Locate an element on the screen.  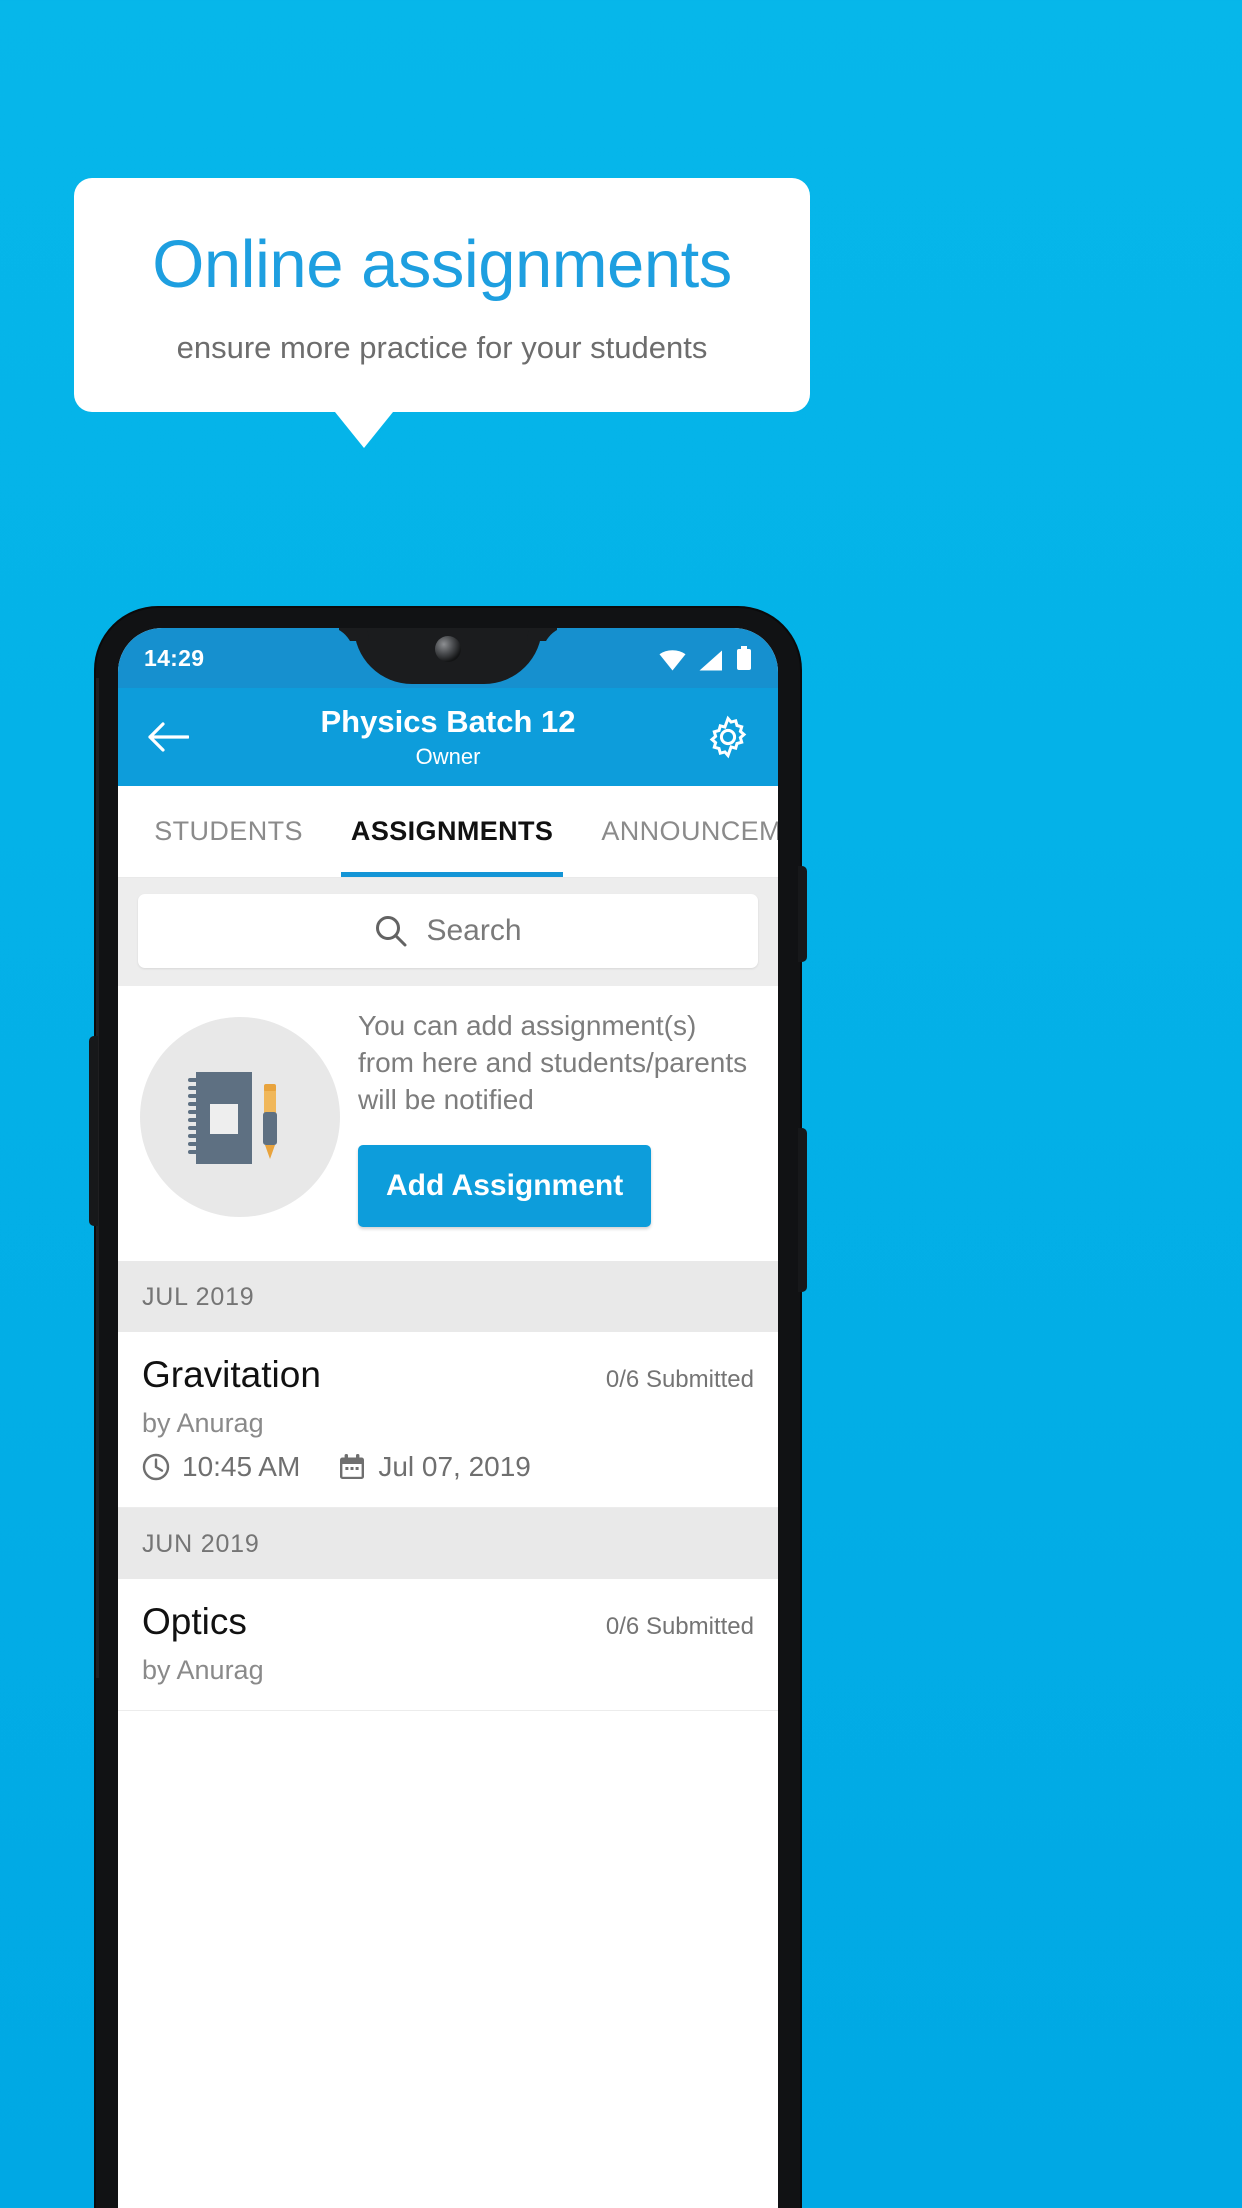
promo-title: Online assignments is located at coordinates (442, 264).